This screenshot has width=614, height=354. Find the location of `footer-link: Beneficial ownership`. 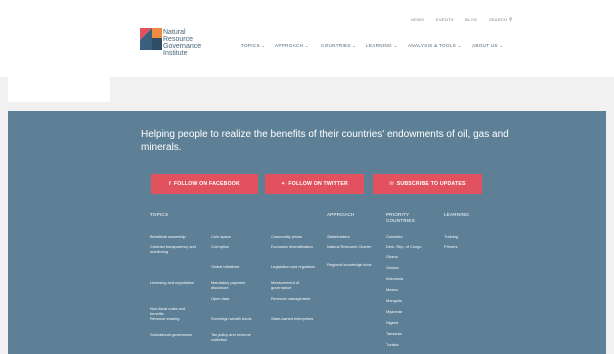

footer-link: Beneficial ownership is located at coordinates (173, 236).